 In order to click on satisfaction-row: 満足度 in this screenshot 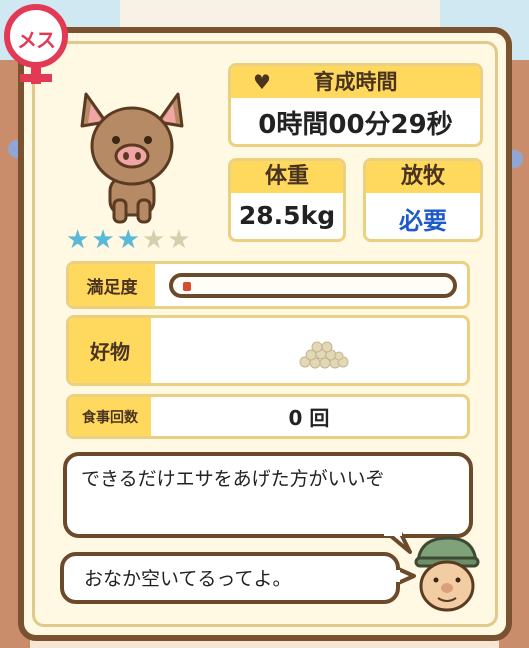, I will do `click(268, 285)`.